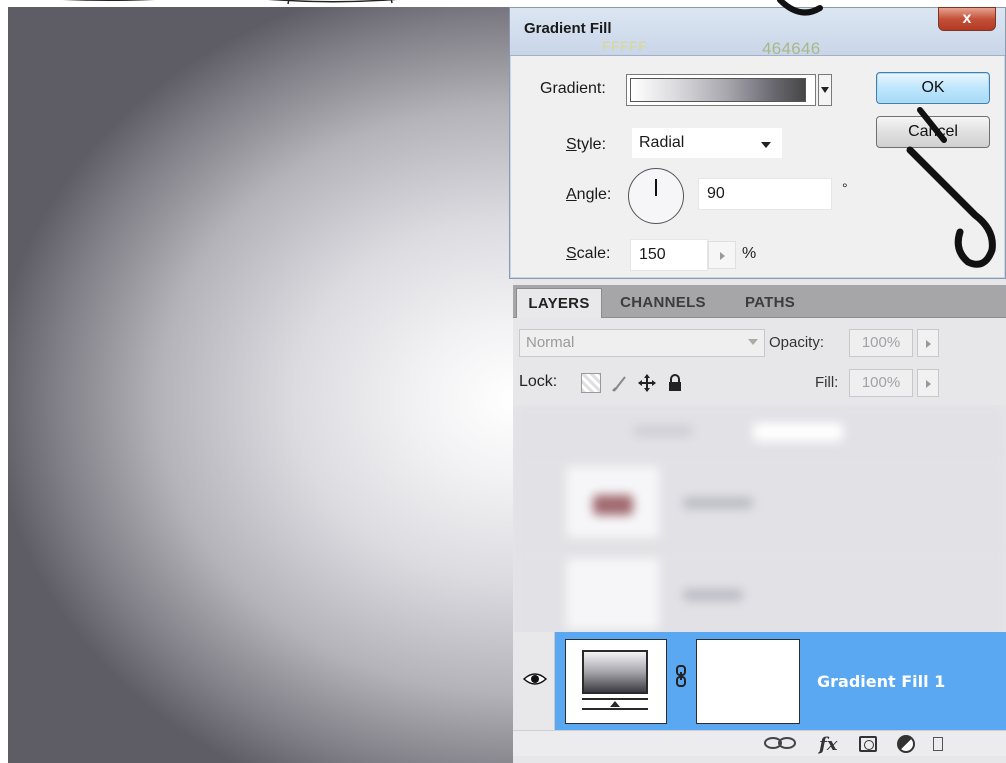 The image size is (1006, 763). I want to click on gradient-label: Gradient:, so click(573, 88).